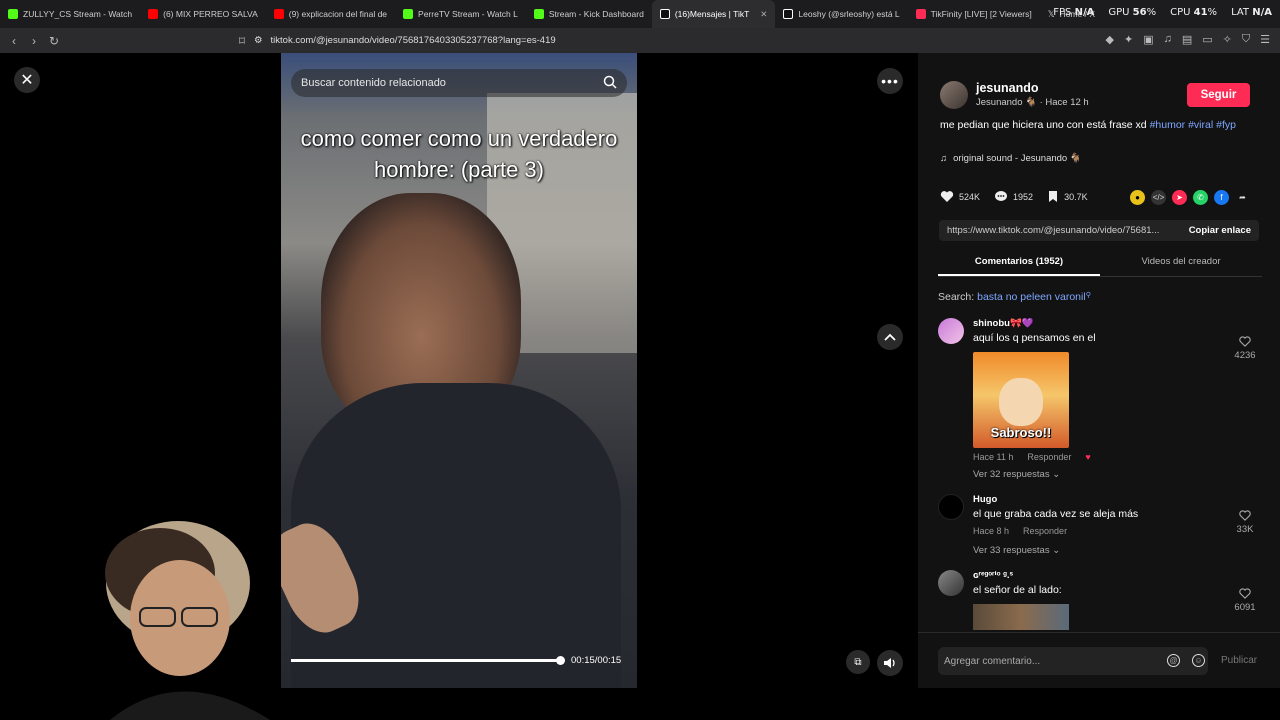 Image resolution: width=1280 pixels, height=720 pixels. Describe the element at coordinates (13, 14) in the screenshot. I see `kick-icon` at that location.